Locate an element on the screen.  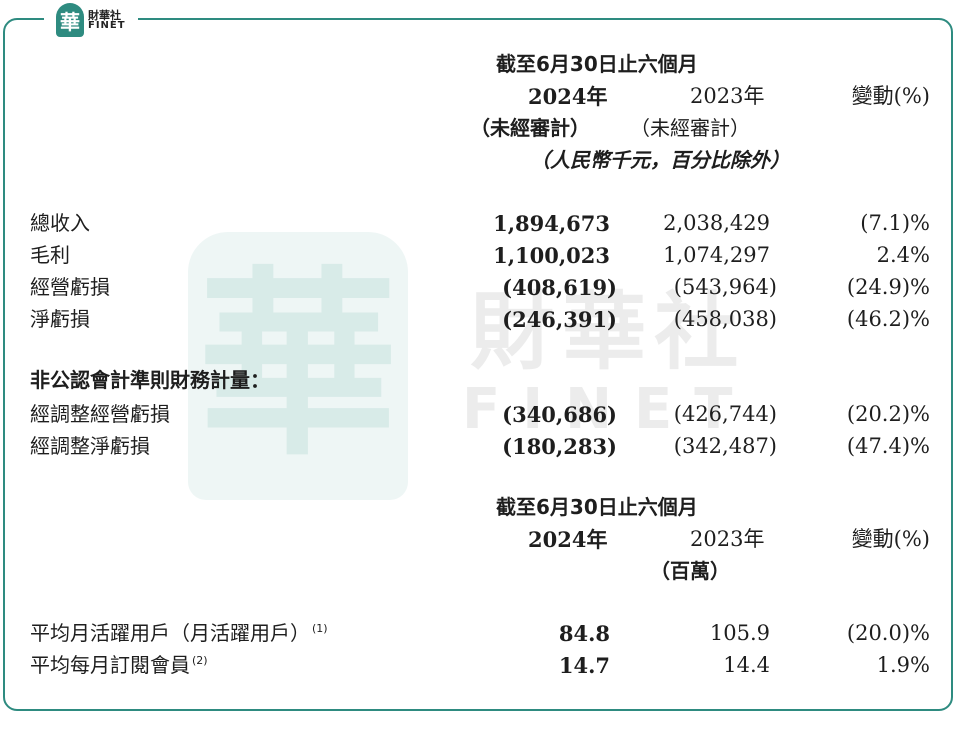
row-label: 淨虧損 is located at coordinates (60, 319).